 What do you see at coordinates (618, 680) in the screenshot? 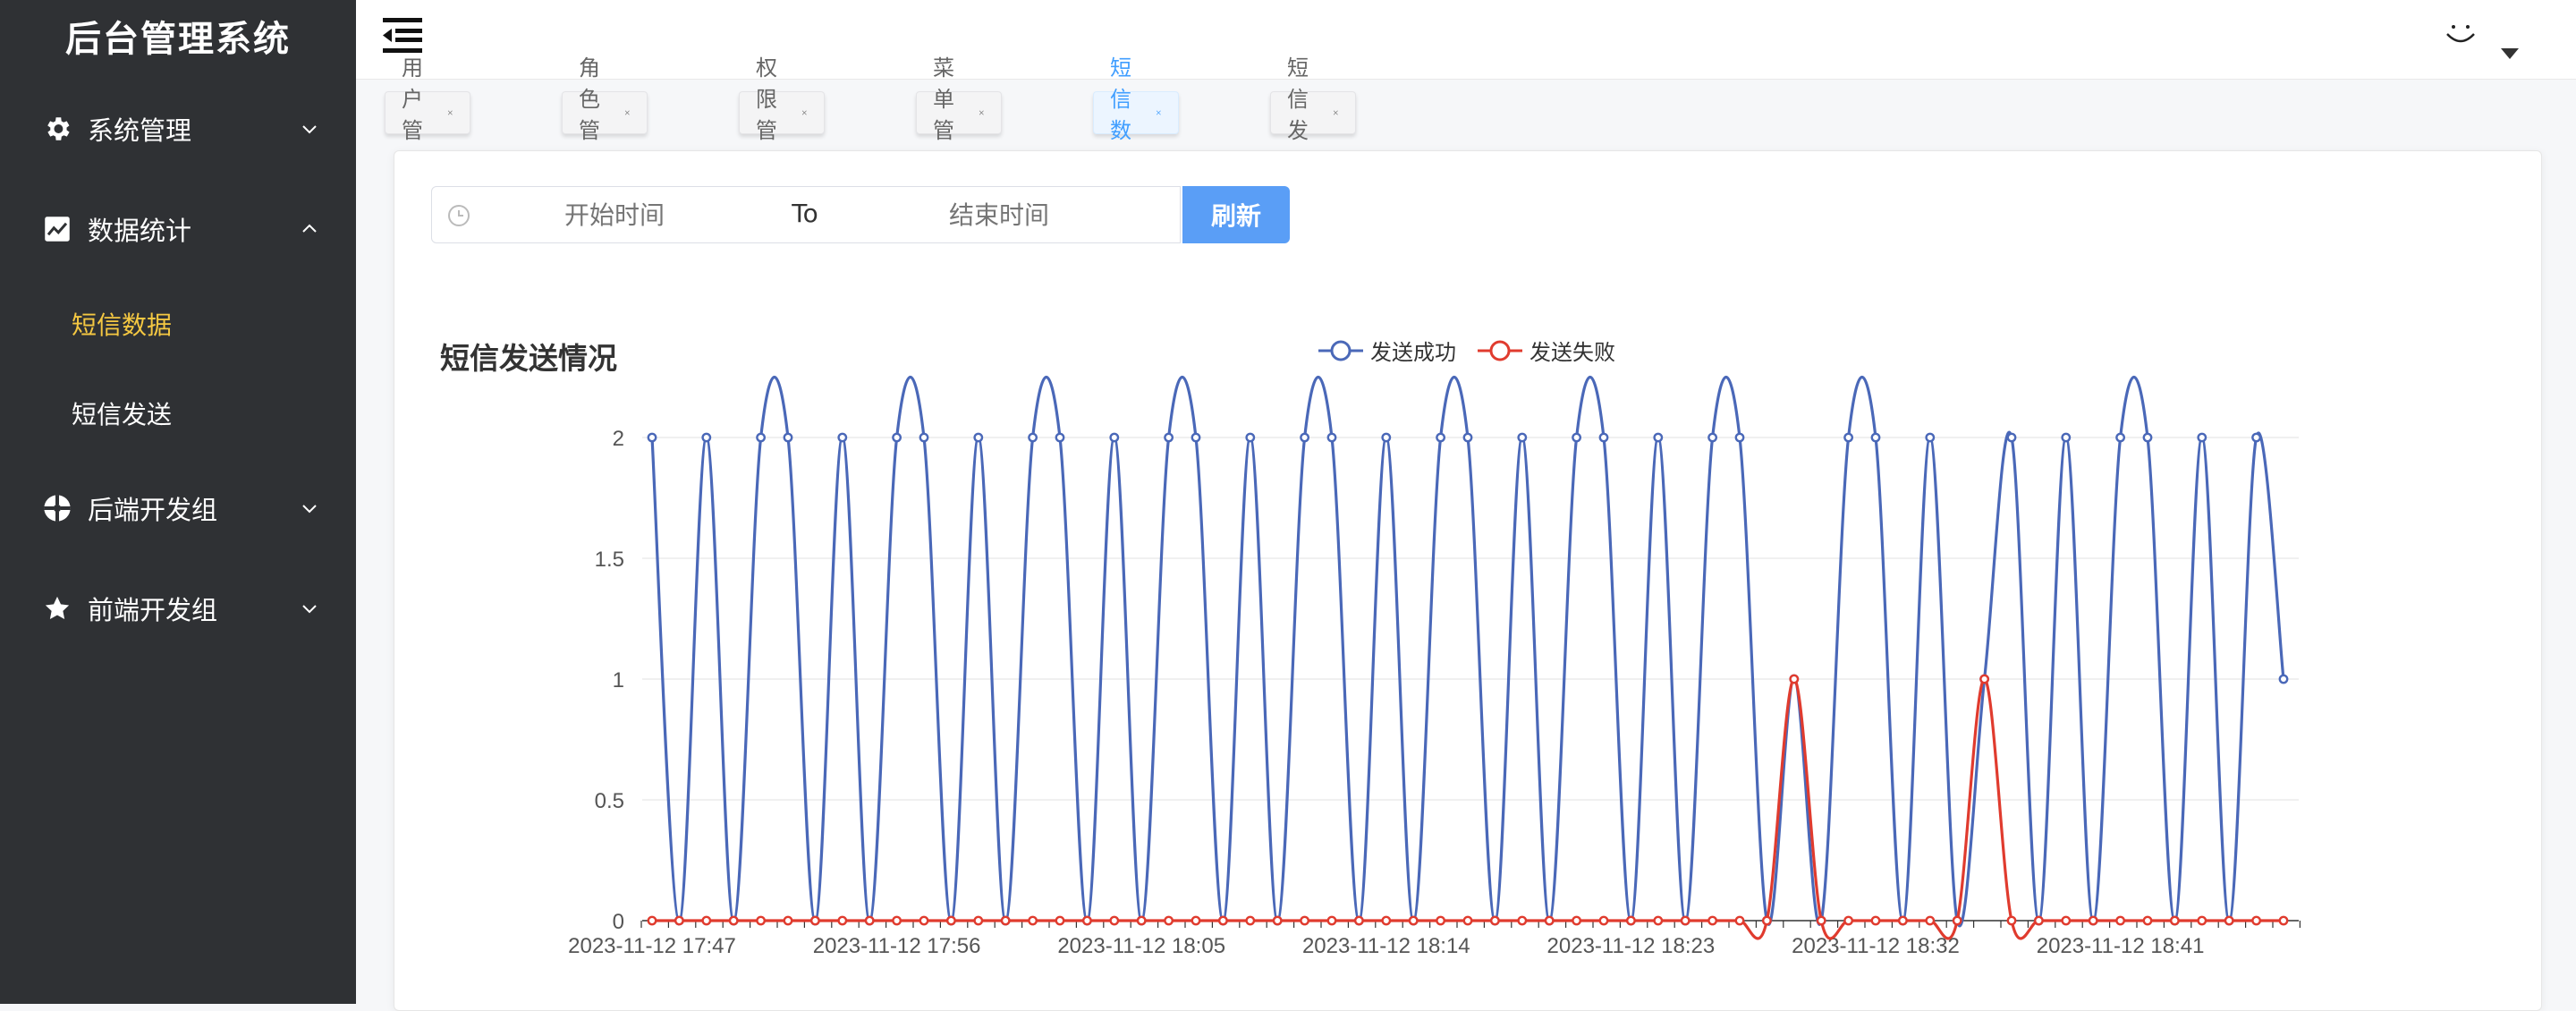
I see `y-tick-label: 1` at bounding box center [618, 680].